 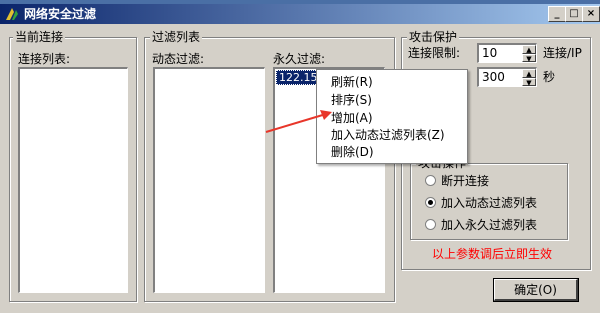 I want to click on radio-disconnect, so click(x=430, y=180).